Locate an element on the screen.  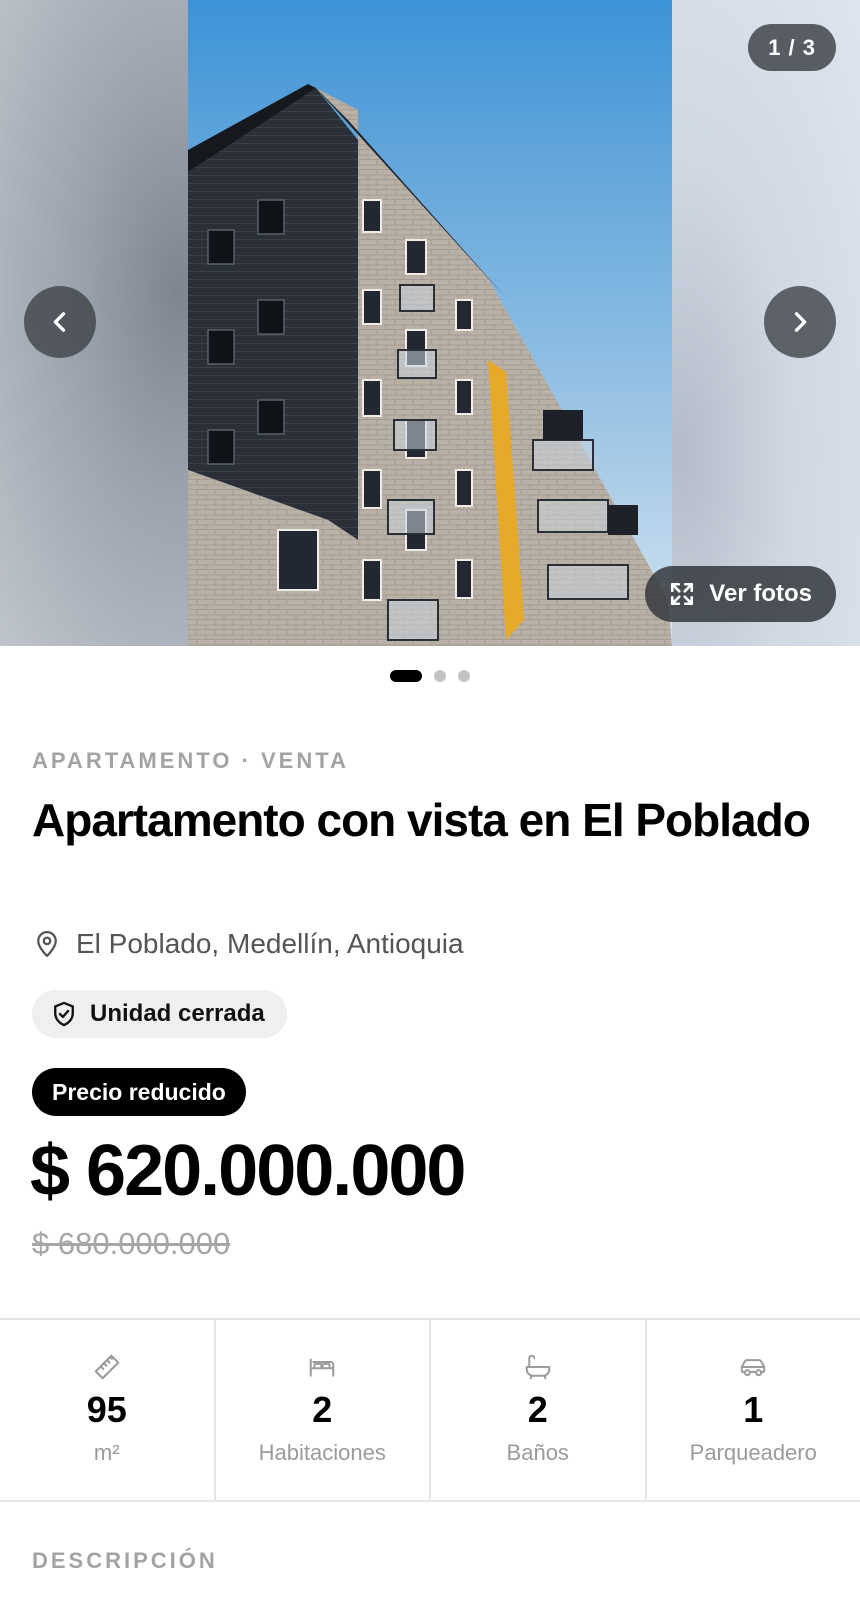
stat-area-label: m² is located at coordinates (106, 1452).